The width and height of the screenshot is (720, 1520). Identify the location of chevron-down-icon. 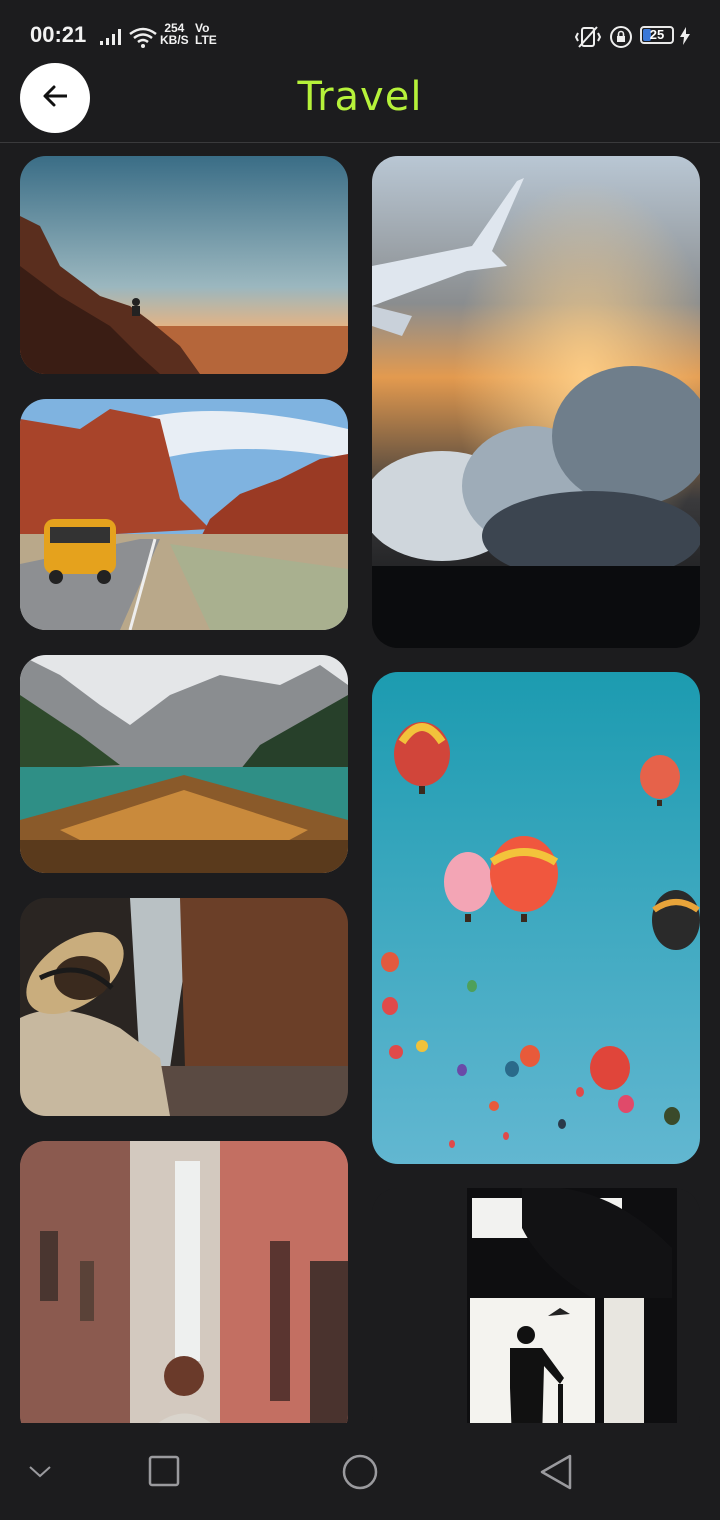
(40, 1473).